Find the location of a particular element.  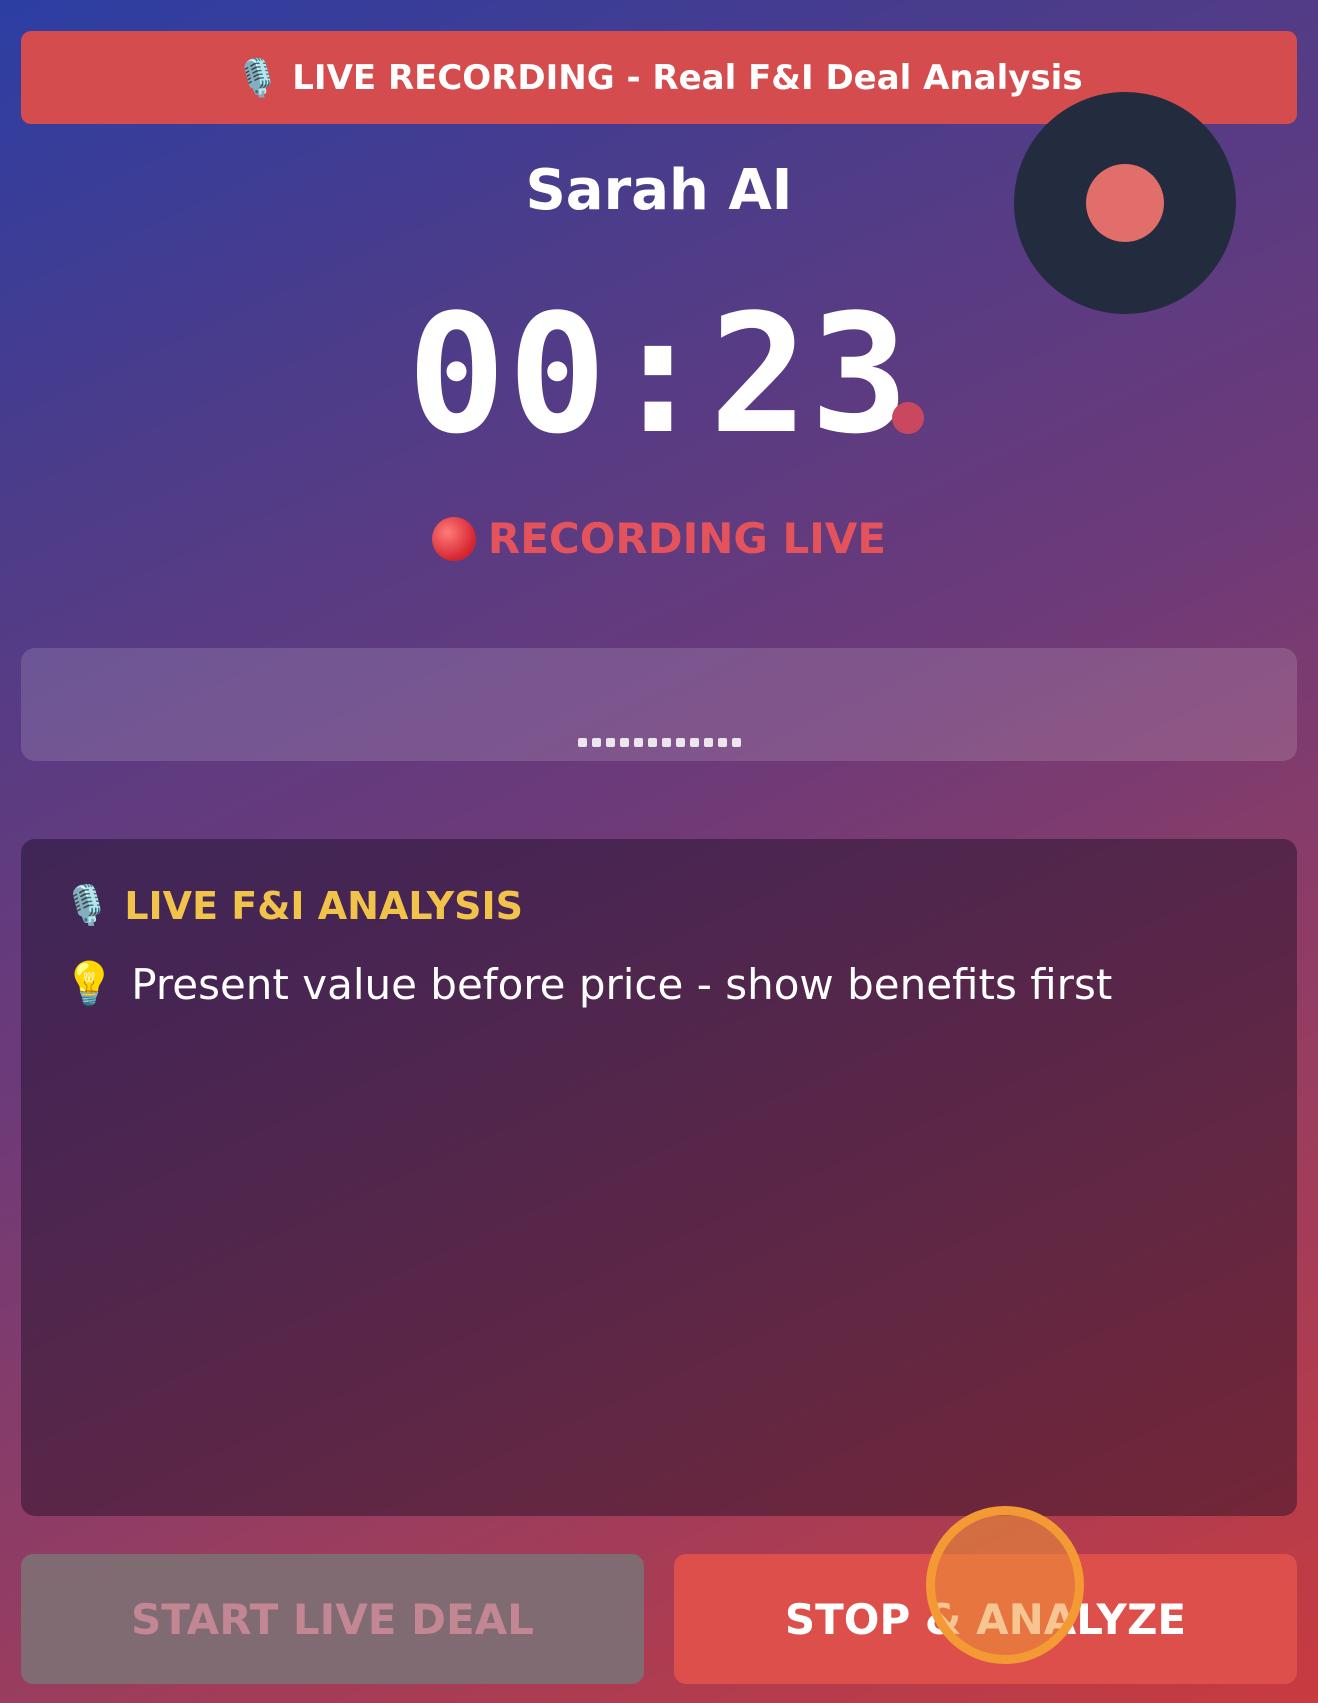

analysis-heading: LIVE F&I ANALYSIS is located at coordinates (324, 905).